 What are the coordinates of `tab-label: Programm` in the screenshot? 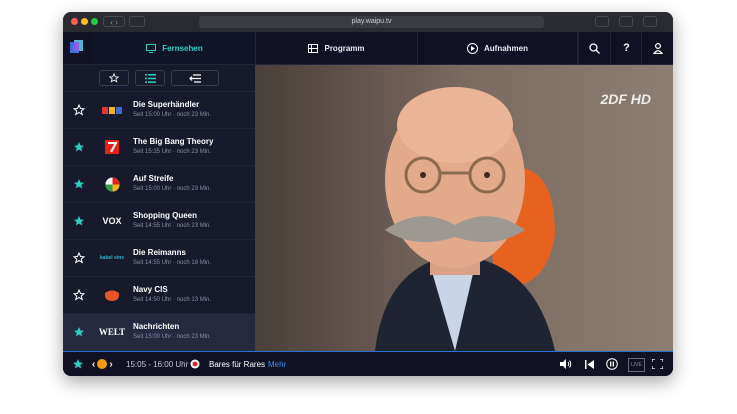 It's located at (344, 48).